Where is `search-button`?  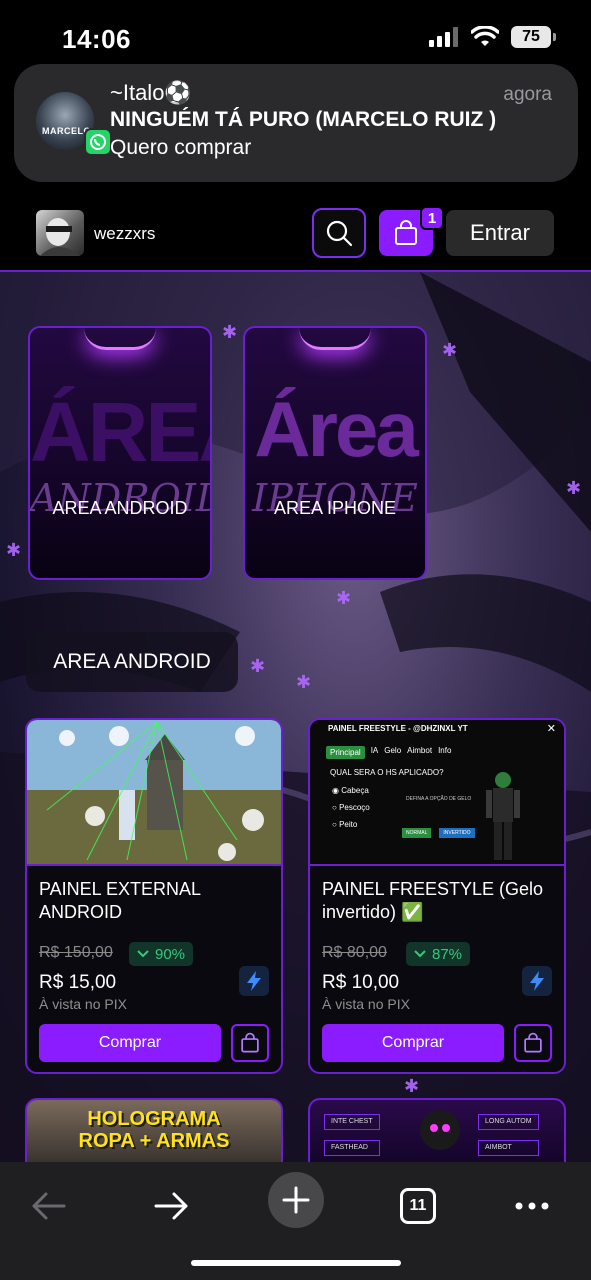 search-button is located at coordinates (339, 233).